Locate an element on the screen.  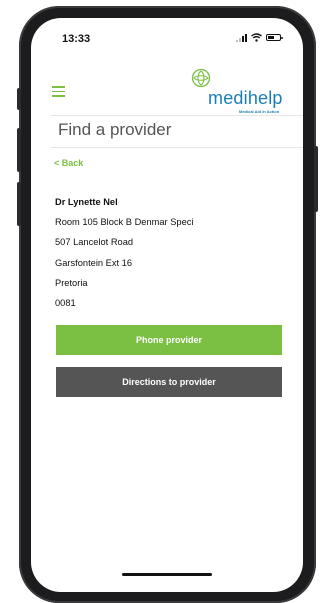
power-button is located at coordinates (316, 179).